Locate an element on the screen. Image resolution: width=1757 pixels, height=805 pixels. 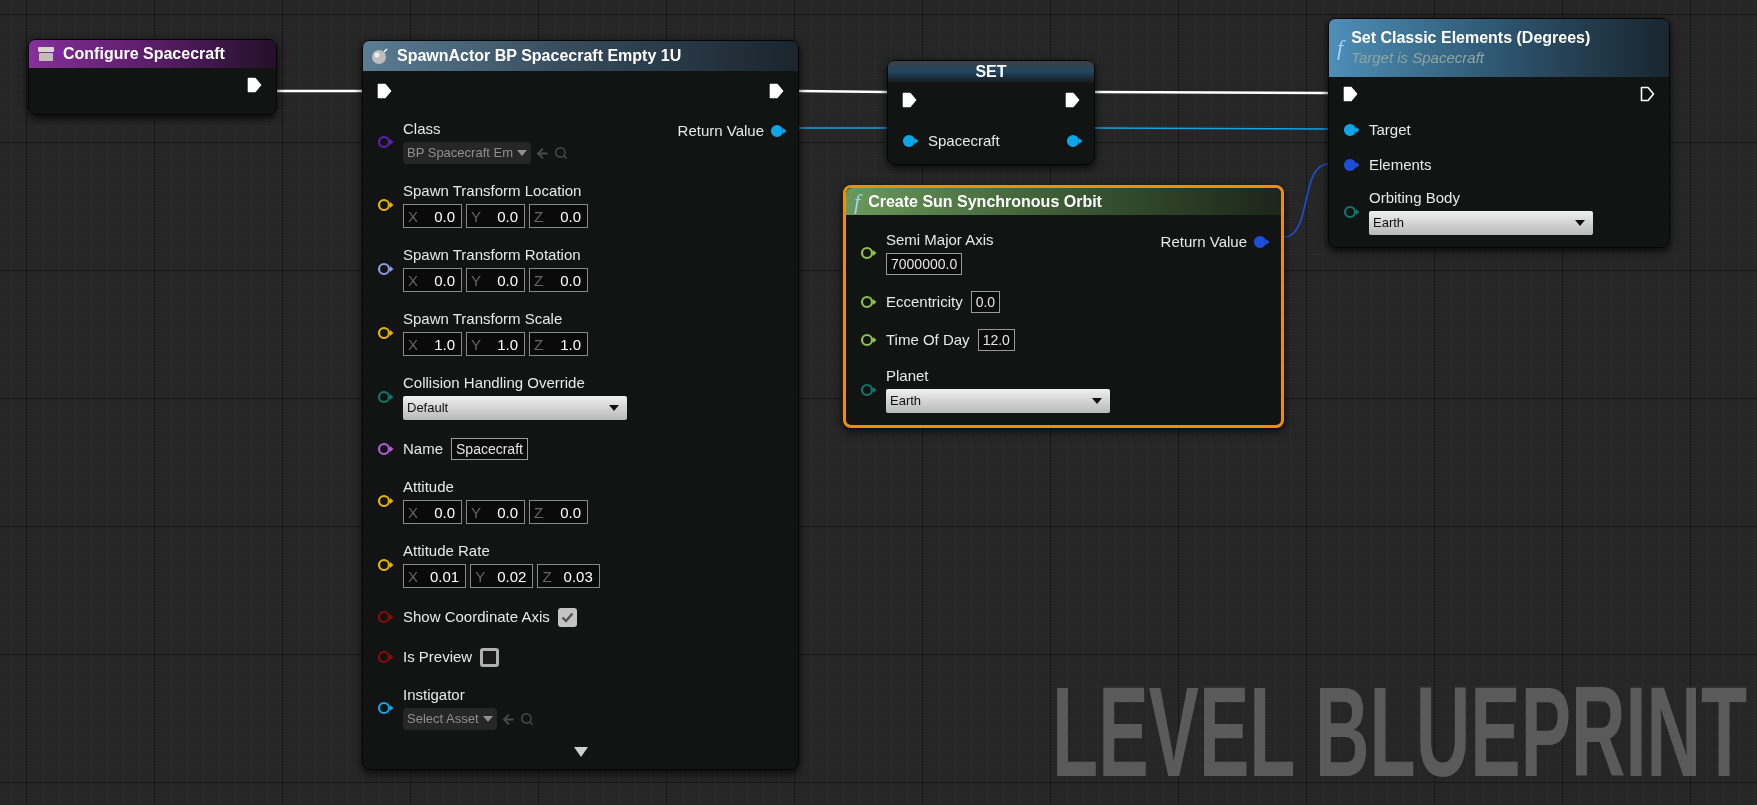
number-field: Y 1.0 is located at coordinates (495, 344).